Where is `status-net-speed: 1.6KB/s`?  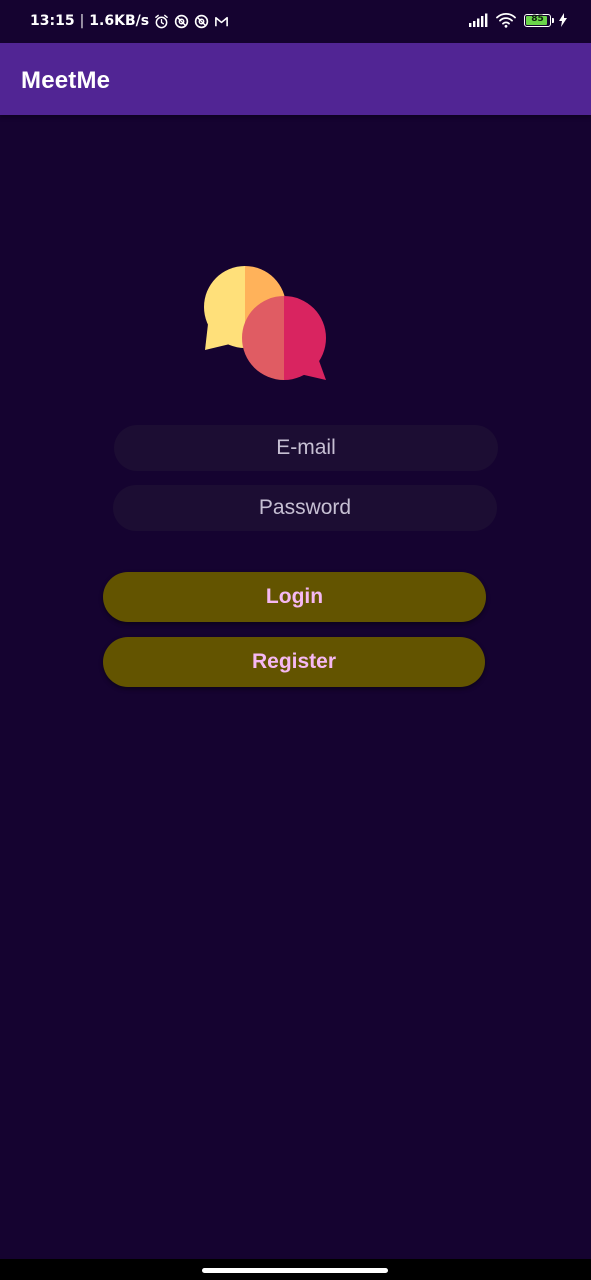
status-net-speed: 1.6KB/s is located at coordinates (119, 21).